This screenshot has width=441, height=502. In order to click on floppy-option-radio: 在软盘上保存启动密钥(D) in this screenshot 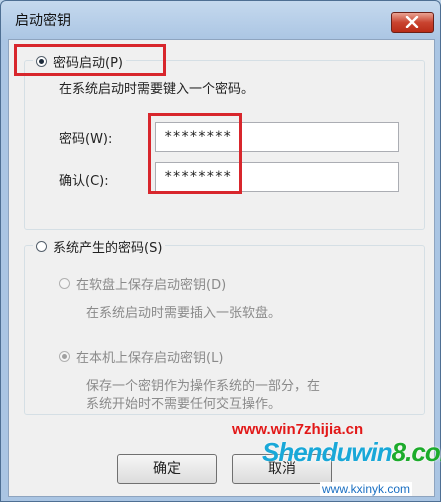, I will do `click(143, 283)`.